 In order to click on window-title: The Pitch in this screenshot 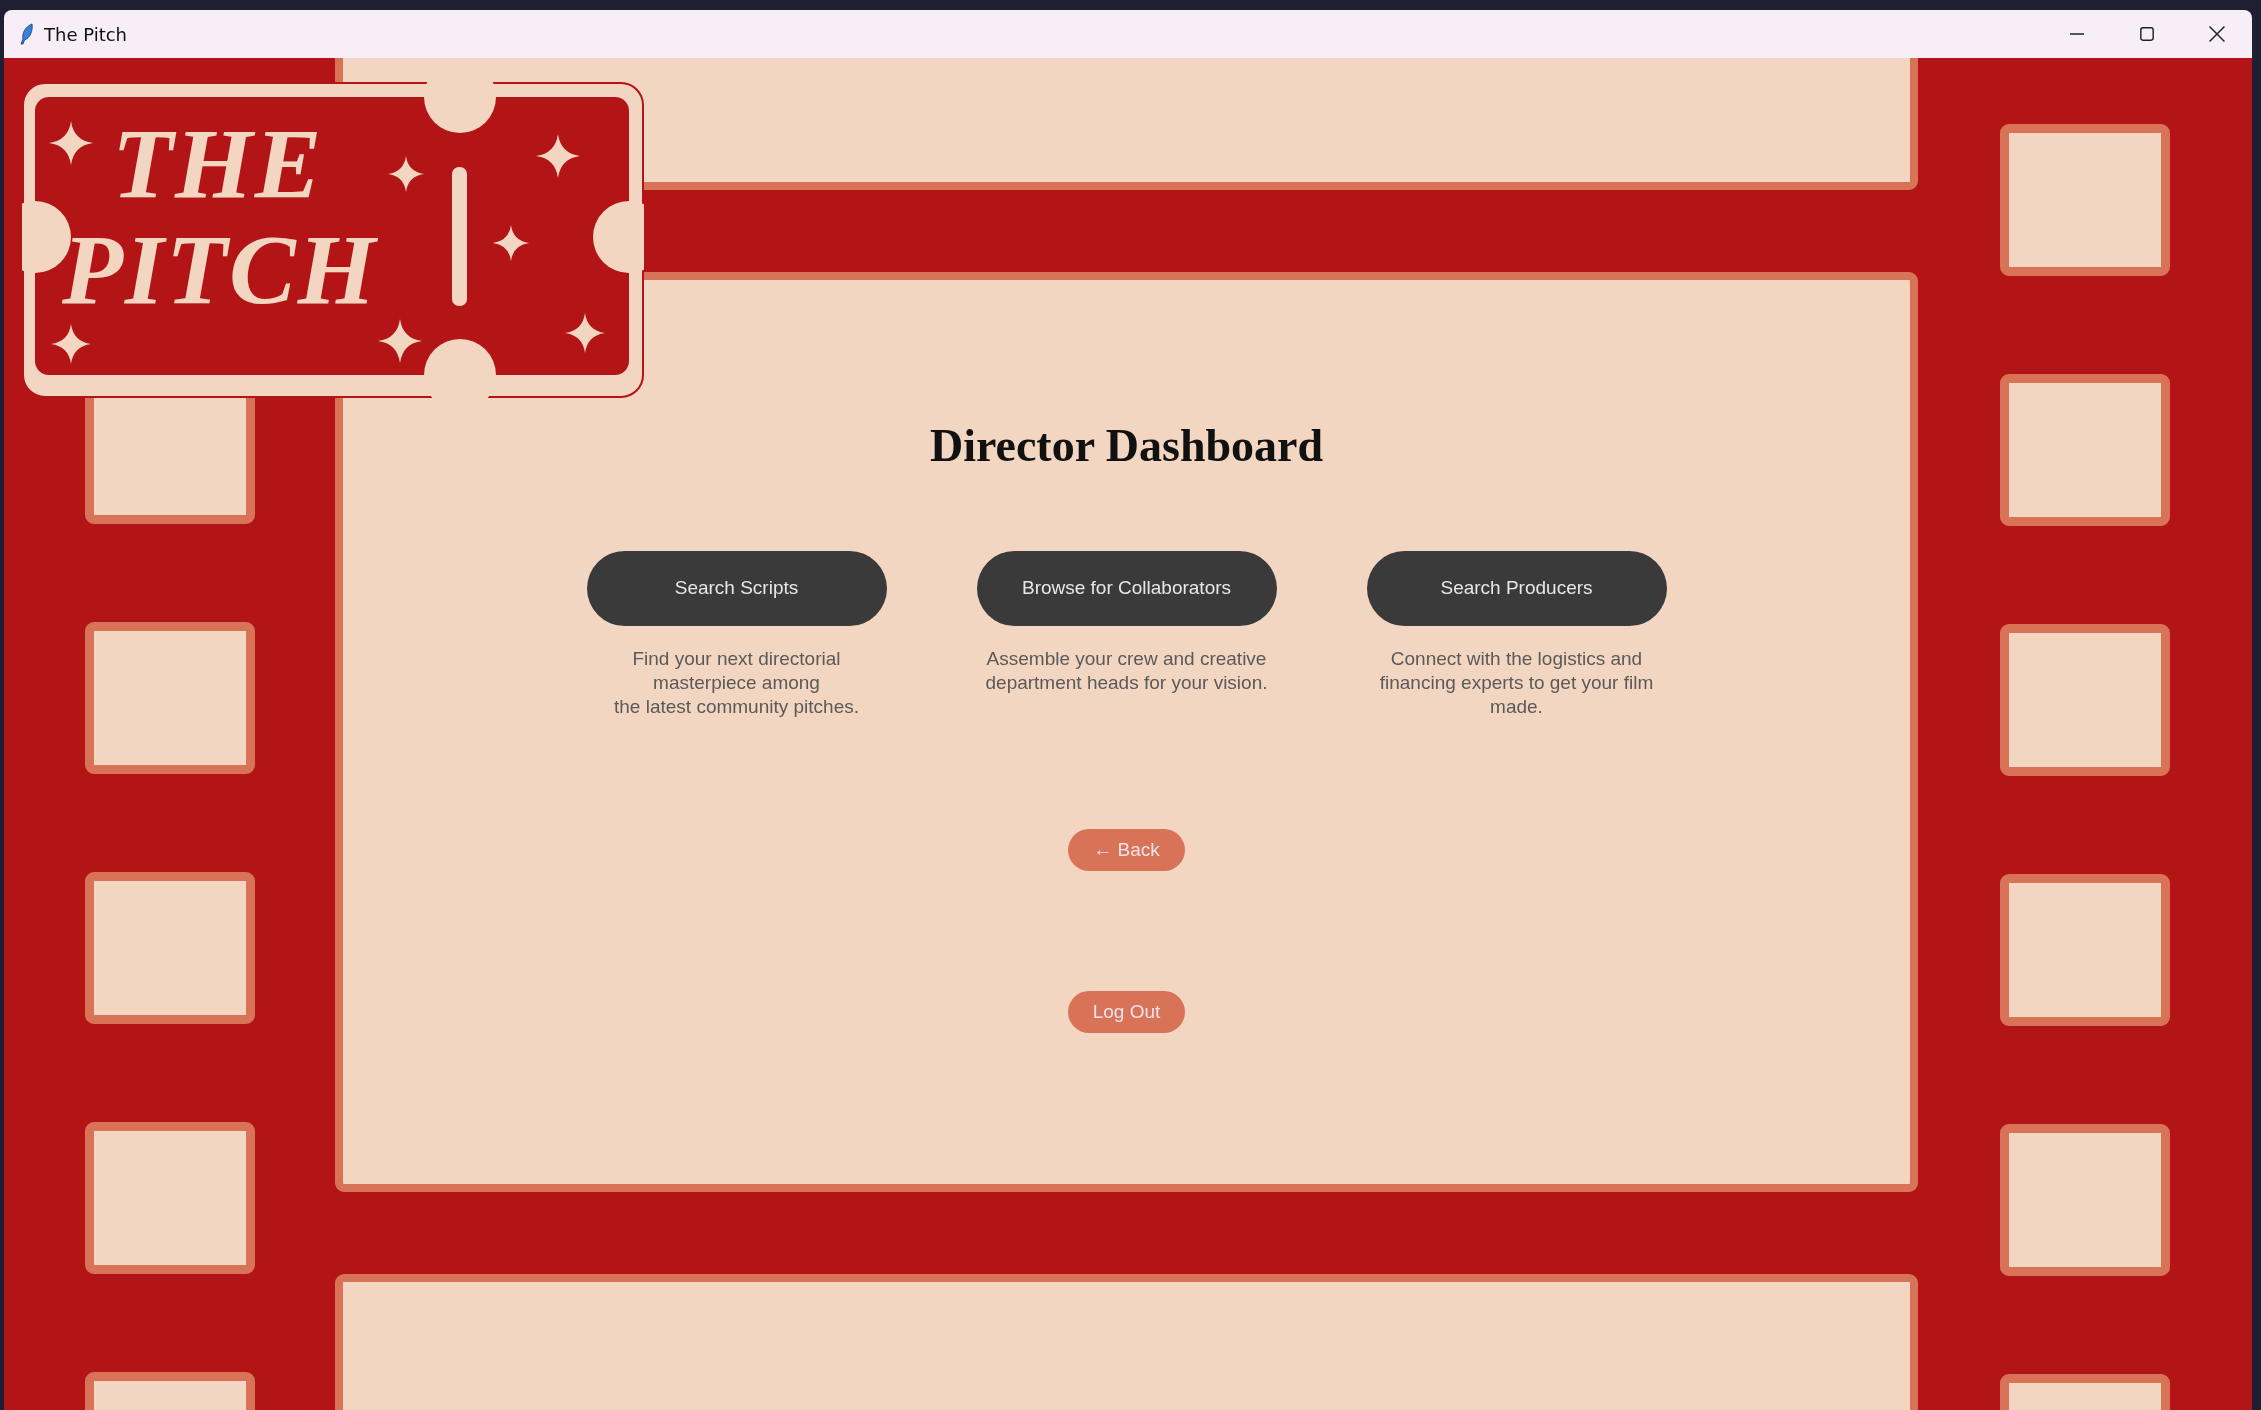, I will do `click(86, 34)`.